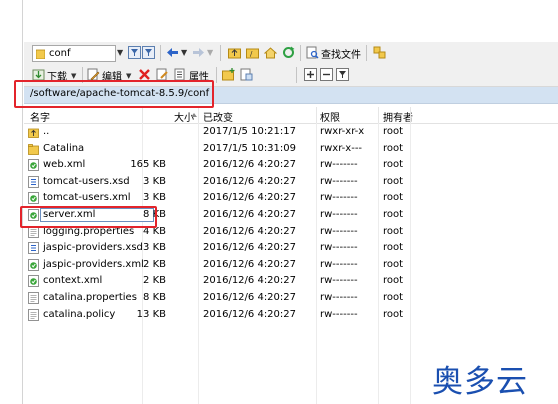 This screenshot has height=404, width=558. Describe the element at coordinates (40, 116) in the screenshot. I see `column-header-name: 名字` at that location.